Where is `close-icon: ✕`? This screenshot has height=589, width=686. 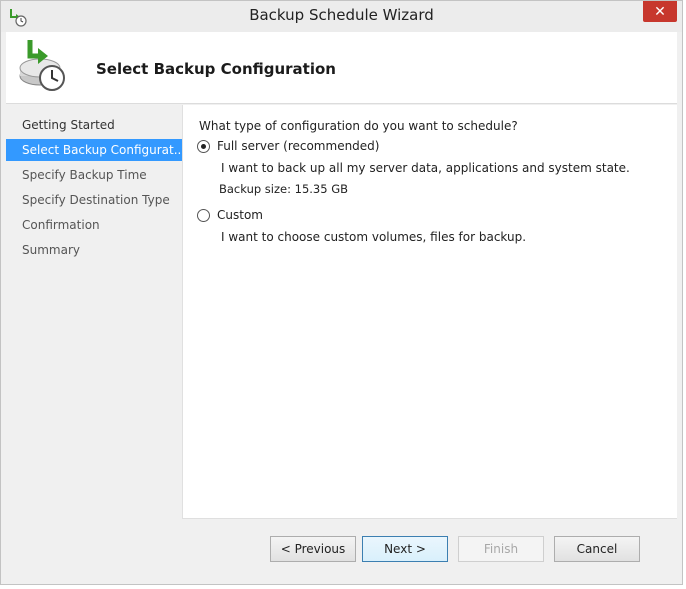
close-icon: ✕ is located at coordinates (660, 11).